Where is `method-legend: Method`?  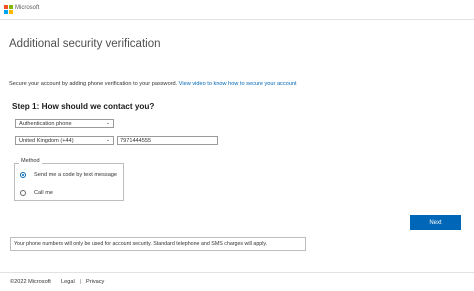 method-legend: Method is located at coordinates (30, 161).